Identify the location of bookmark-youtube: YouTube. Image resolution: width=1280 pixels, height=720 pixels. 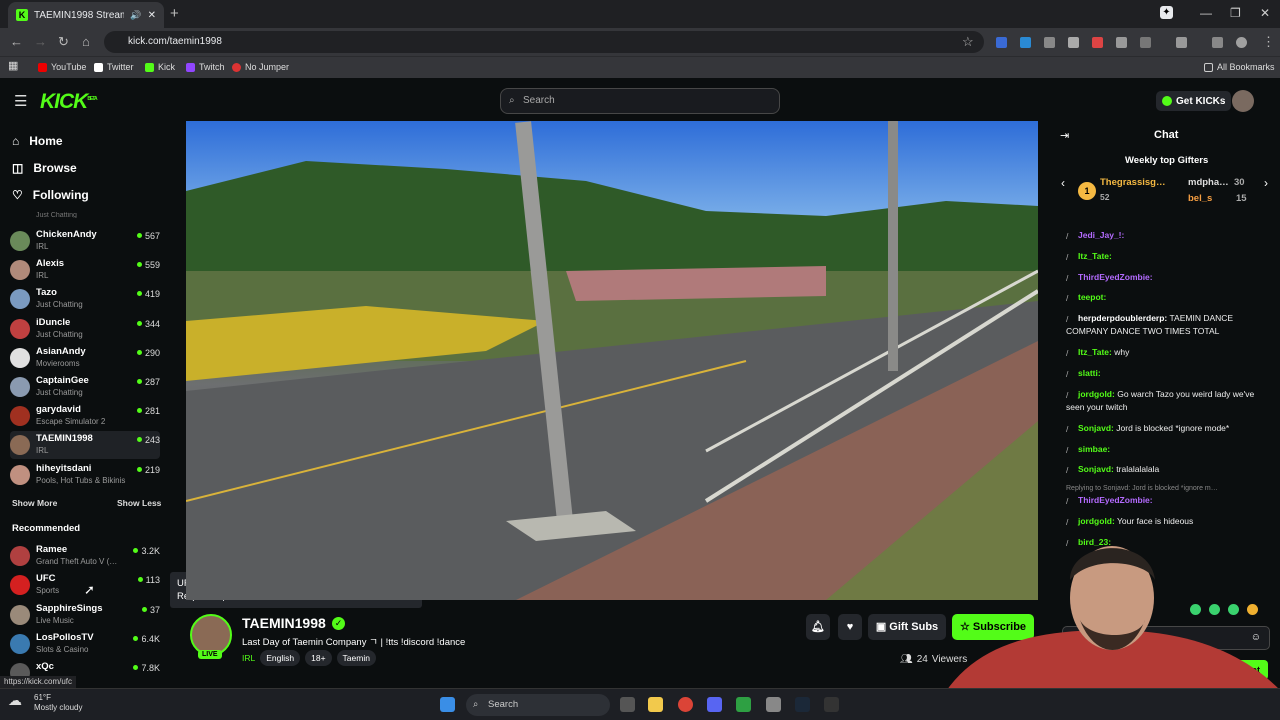
(62, 67).